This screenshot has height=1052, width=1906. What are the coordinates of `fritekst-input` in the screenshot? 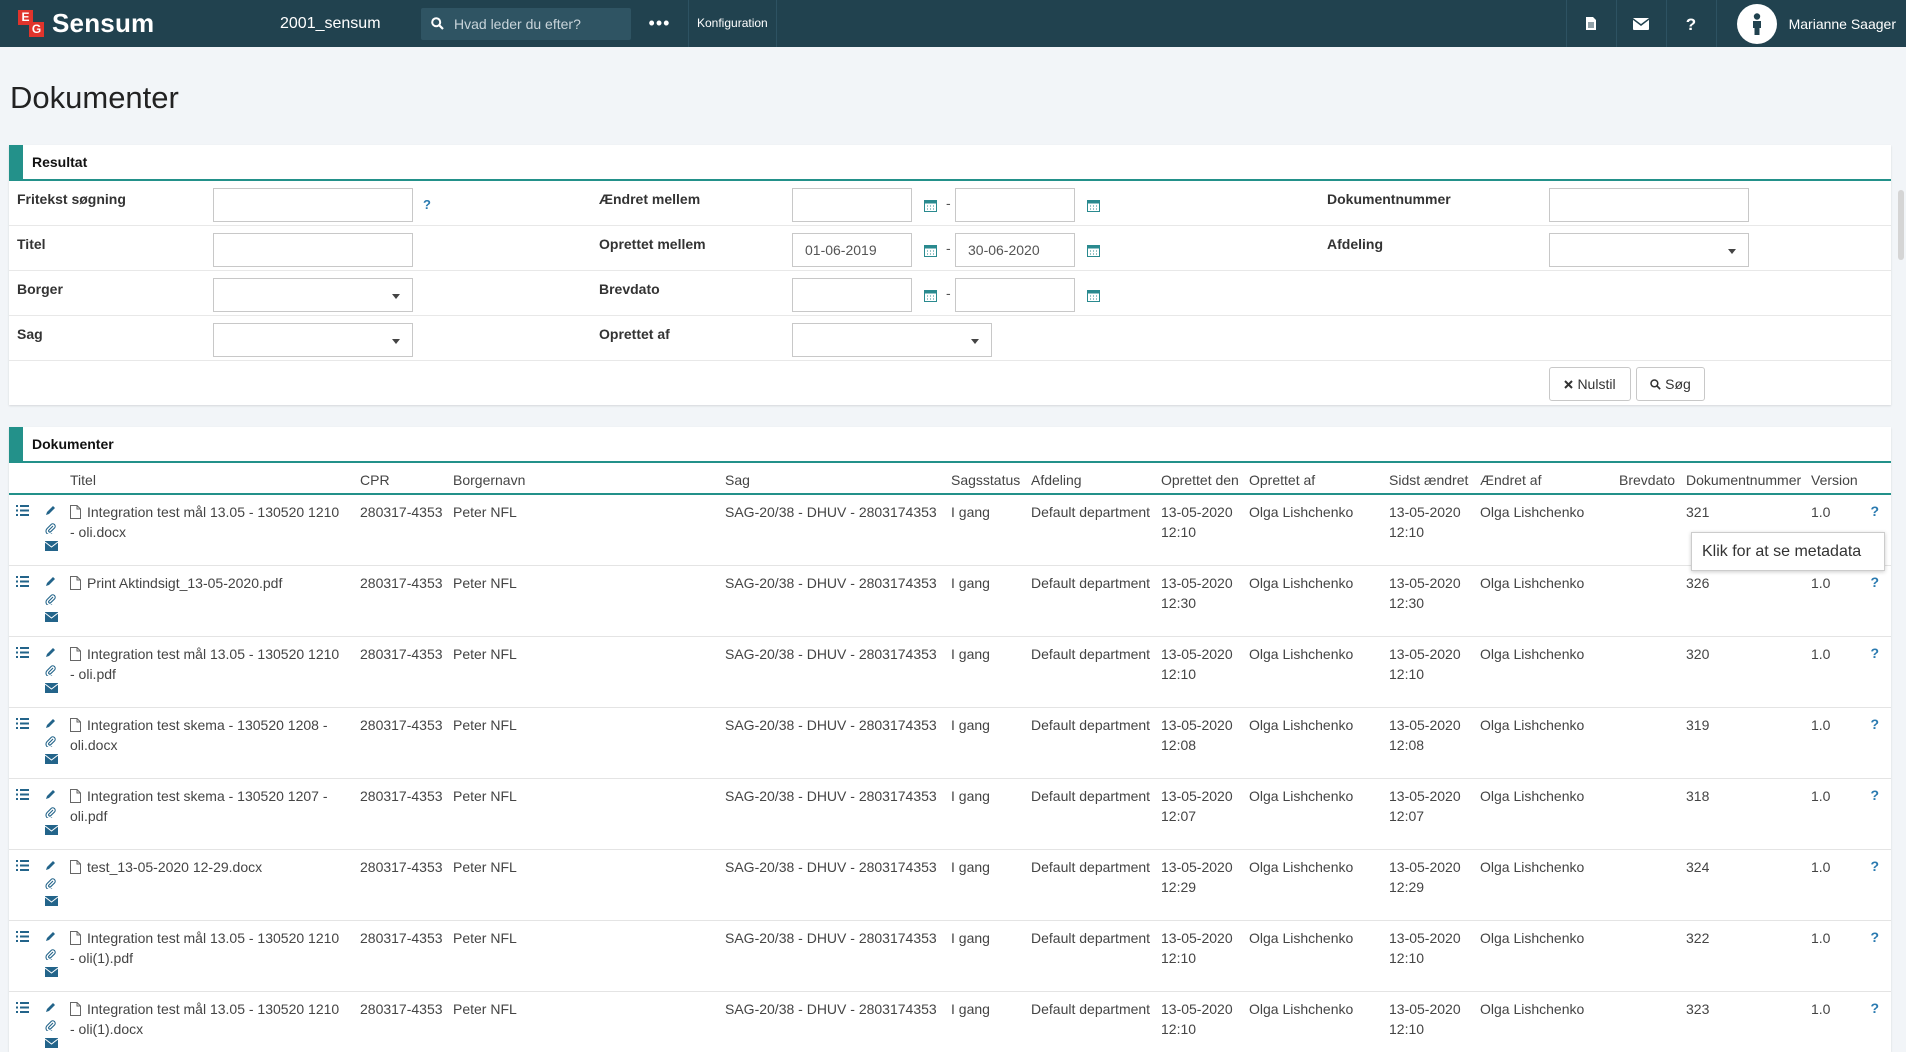 It's located at (313, 205).